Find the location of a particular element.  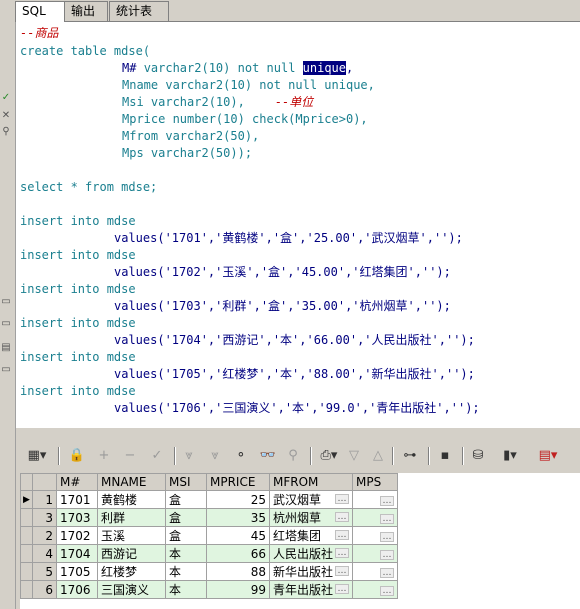

up-arrow-icon: △ is located at coordinates (378, 456).